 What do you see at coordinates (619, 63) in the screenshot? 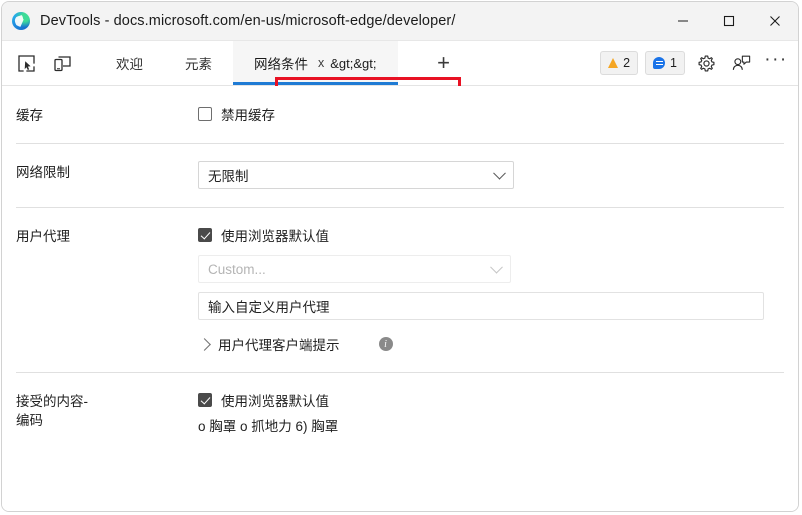
I see `warnings-badge: 2` at bounding box center [619, 63].